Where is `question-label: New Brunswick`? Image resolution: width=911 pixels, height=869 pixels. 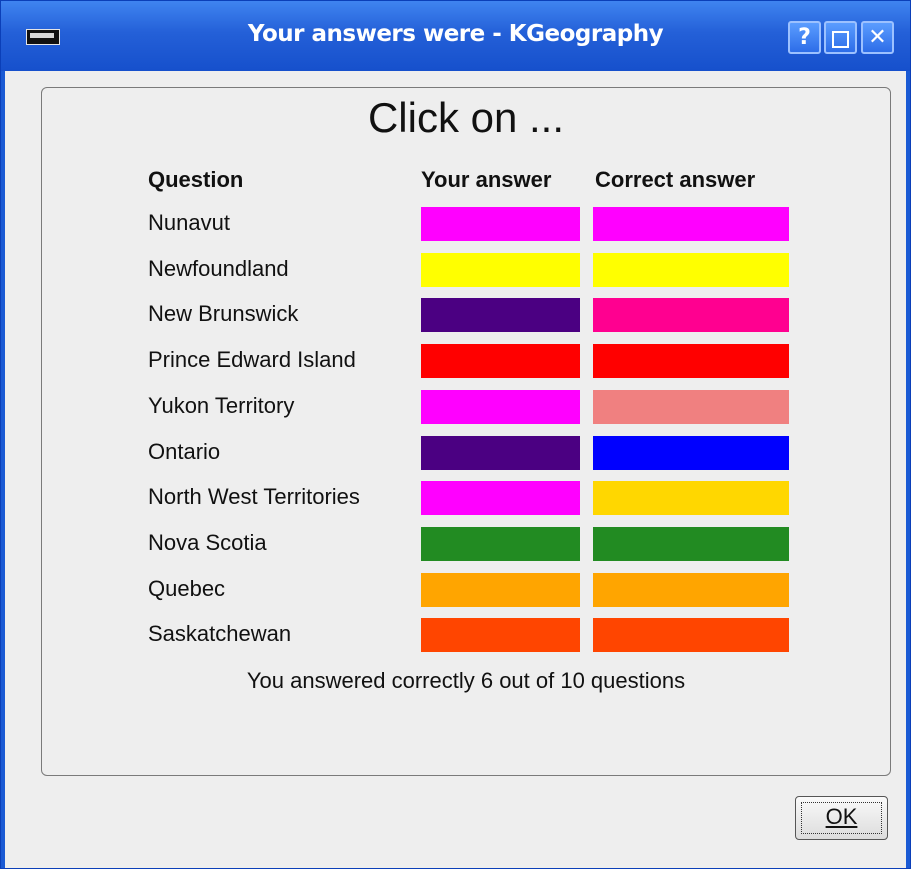
question-label: New Brunswick is located at coordinates (223, 313).